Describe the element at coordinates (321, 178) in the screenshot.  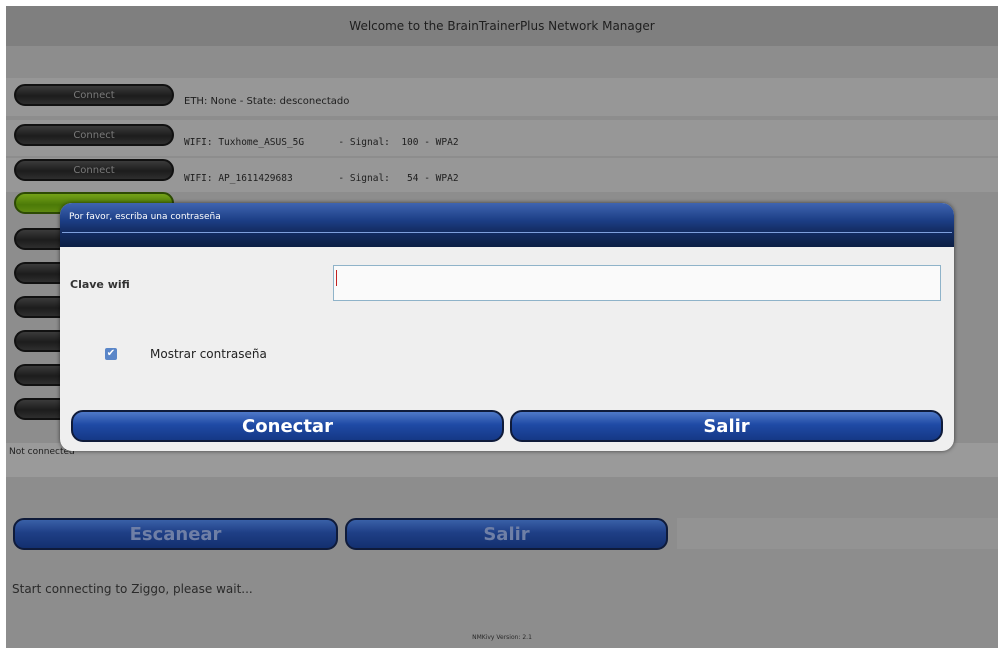
I see `network-info-wifi-2: WIFI: AP_1611429683 - Signal: 54 - WPA2` at that location.